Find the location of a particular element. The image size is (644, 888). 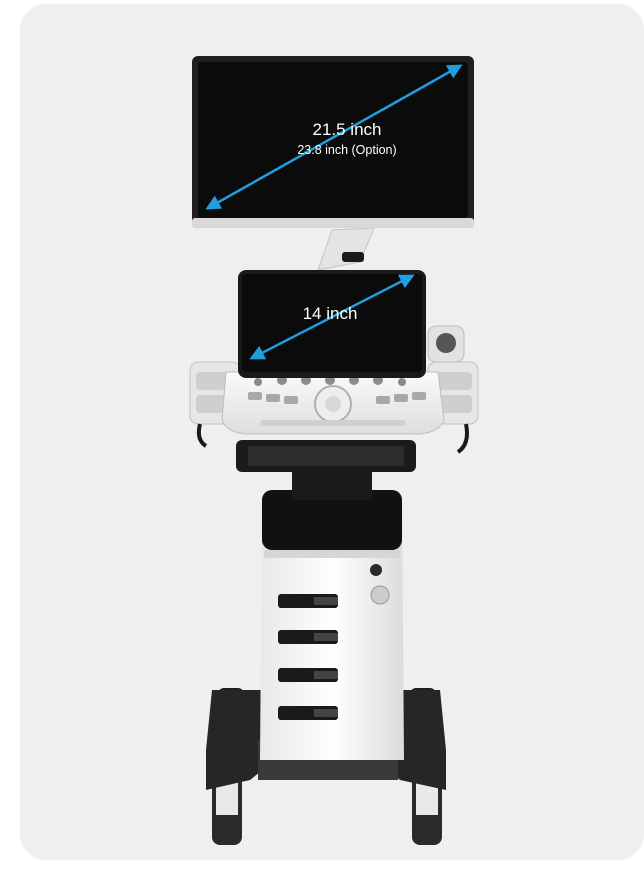

main-body is located at coordinates (332, 625).